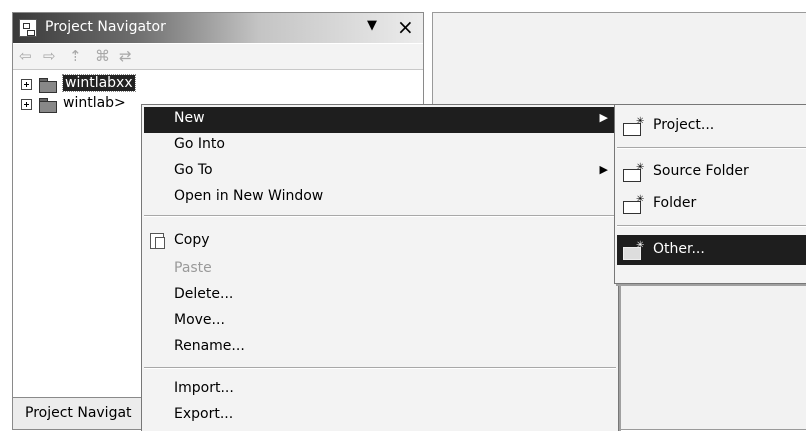  I want to click on tree-item: wintlabxx, so click(91, 84).